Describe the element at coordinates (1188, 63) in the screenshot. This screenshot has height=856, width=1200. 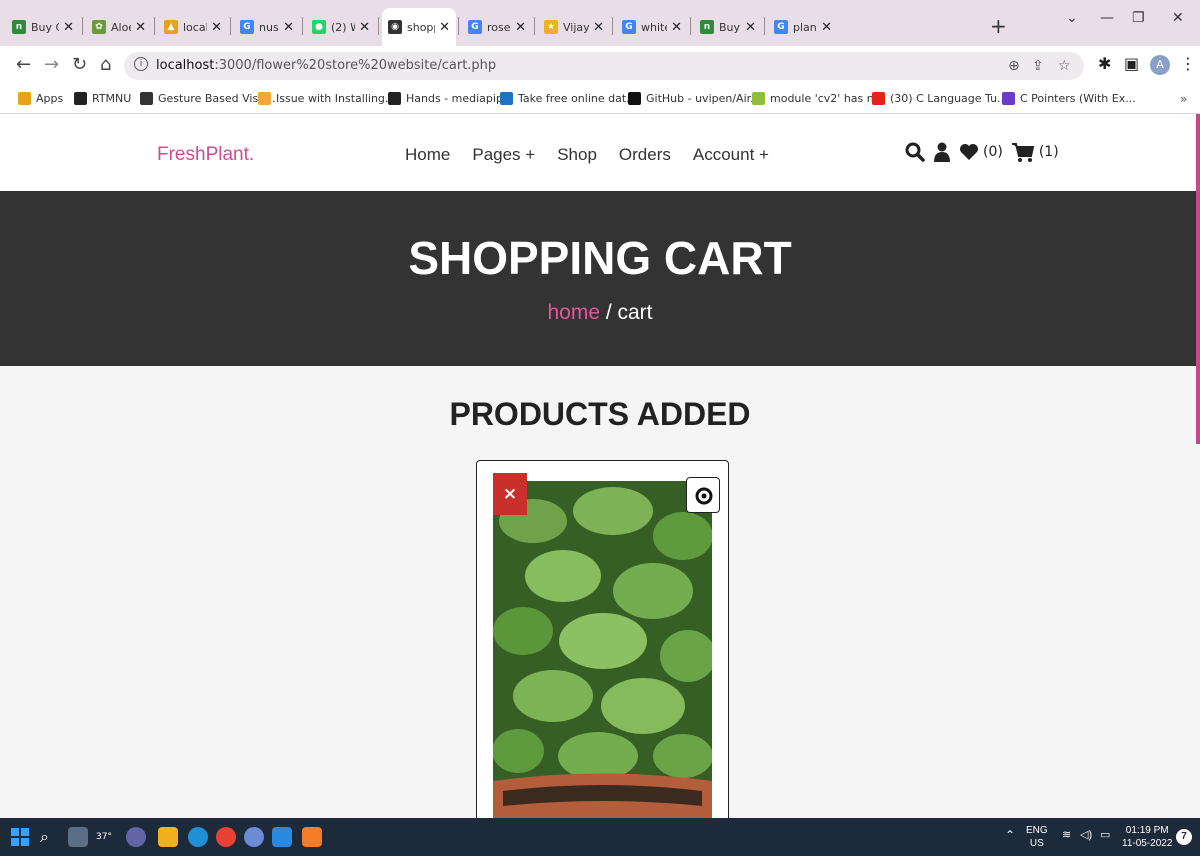
I see `browser-menu-icon: ⋮` at that location.